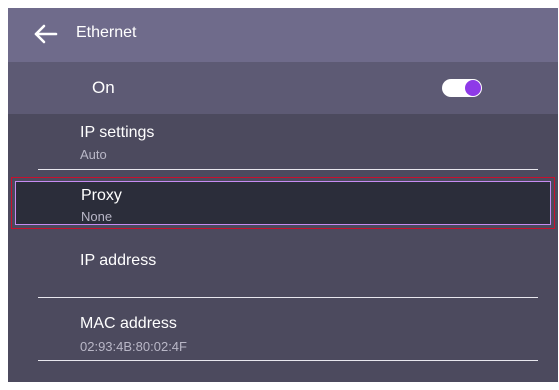  What do you see at coordinates (117, 132) in the screenshot?
I see `ip-settings-title: IP settings` at bounding box center [117, 132].